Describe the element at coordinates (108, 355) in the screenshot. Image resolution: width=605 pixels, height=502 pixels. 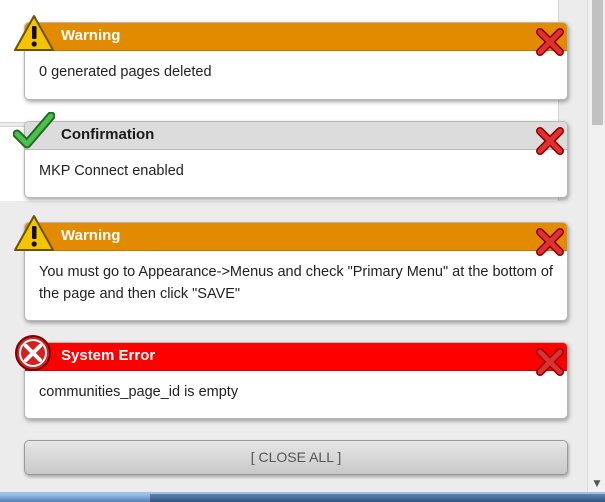
I see `notice-title: System Error` at that location.